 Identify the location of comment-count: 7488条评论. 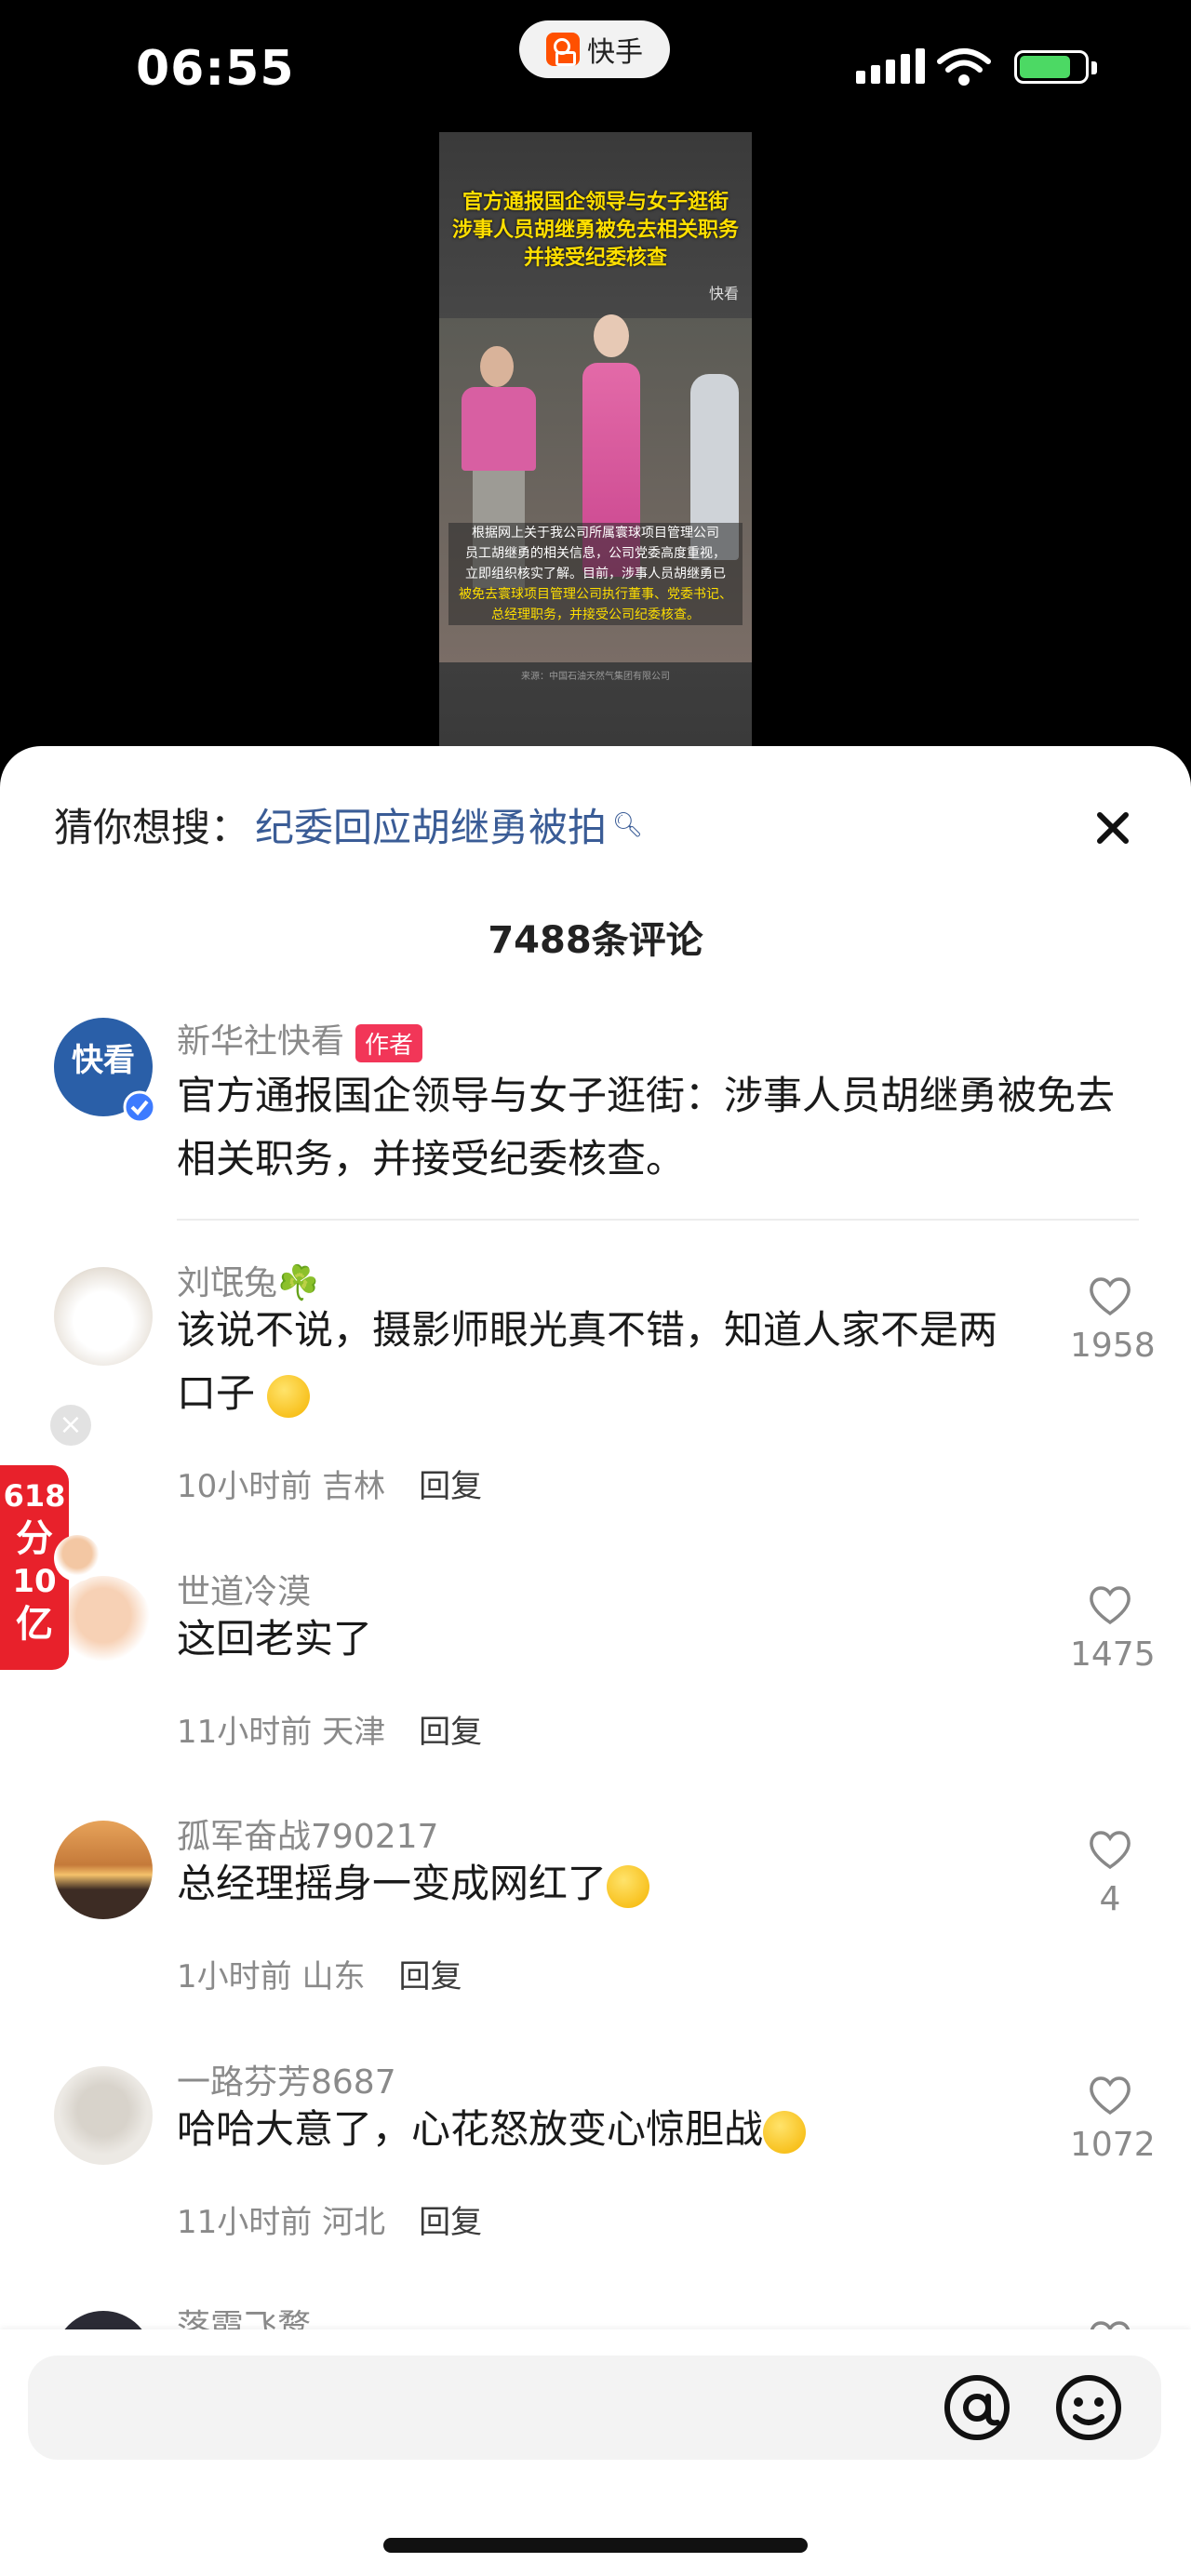
(595, 940).